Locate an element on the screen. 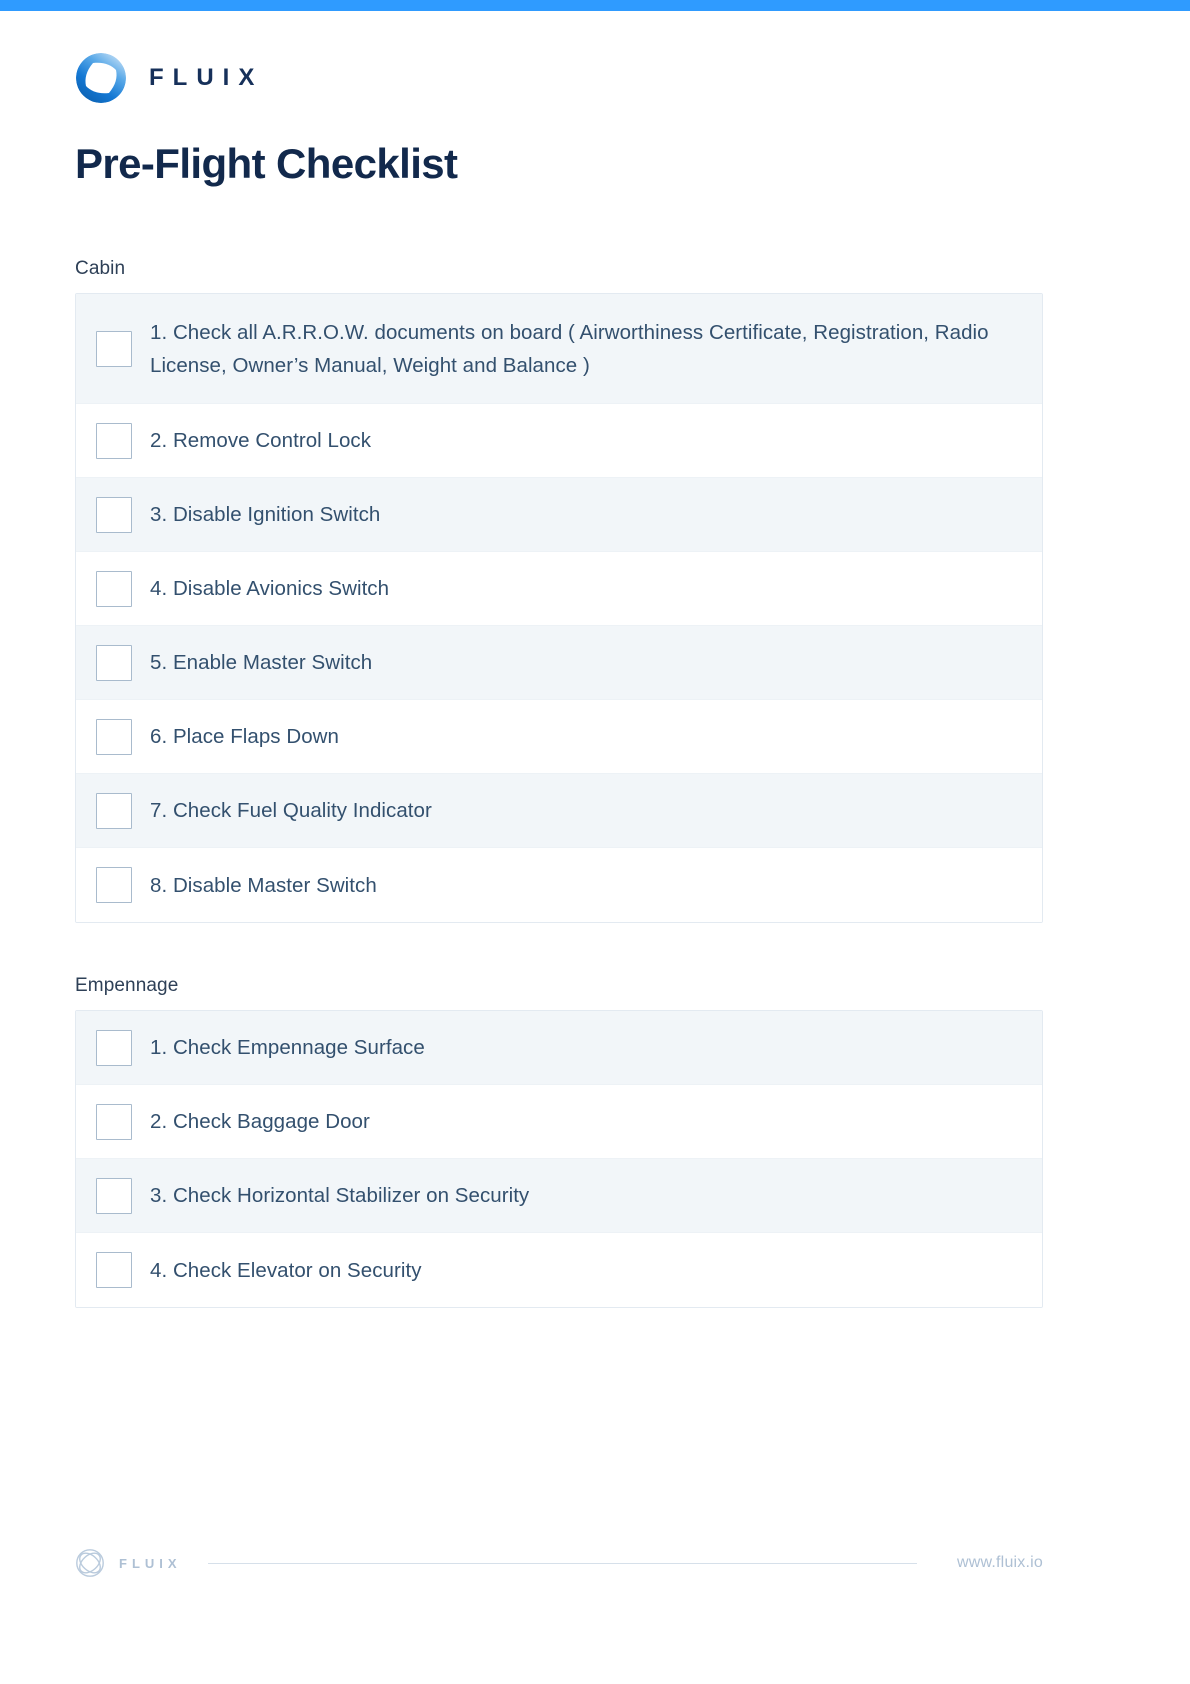 This screenshot has height=1684, width=1190. table-row-label: 7. Check Fuel Quality Indicator is located at coordinates (291, 810).